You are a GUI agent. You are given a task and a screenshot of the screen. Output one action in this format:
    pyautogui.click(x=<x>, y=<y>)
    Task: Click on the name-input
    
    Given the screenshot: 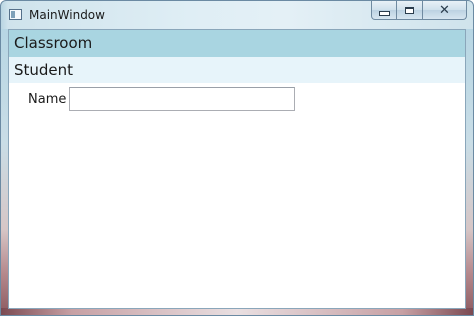 What is the action you would take?
    pyautogui.click(x=182, y=99)
    